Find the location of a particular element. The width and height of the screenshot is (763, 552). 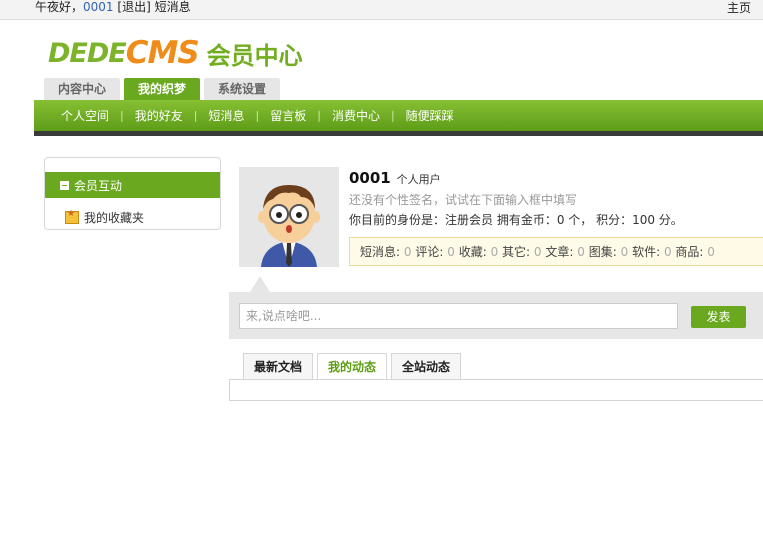

messages-link: 短消息 is located at coordinates (173, 7).